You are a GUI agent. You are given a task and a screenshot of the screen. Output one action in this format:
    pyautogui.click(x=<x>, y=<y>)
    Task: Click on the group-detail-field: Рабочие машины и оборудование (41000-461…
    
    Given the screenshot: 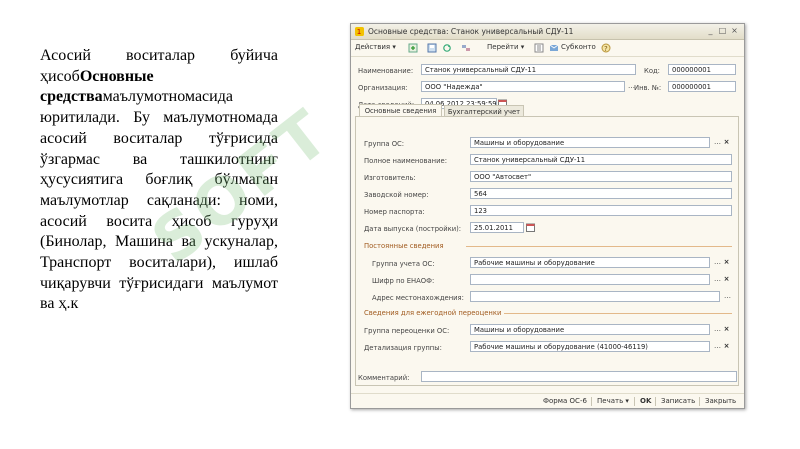 What is the action you would take?
    pyautogui.click(x=590, y=346)
    